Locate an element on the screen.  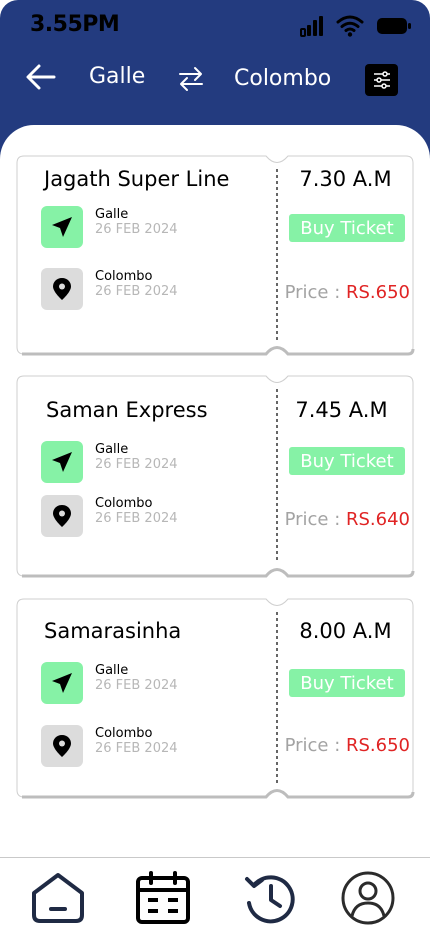
profile-icon is located at coordinates (368, 898).